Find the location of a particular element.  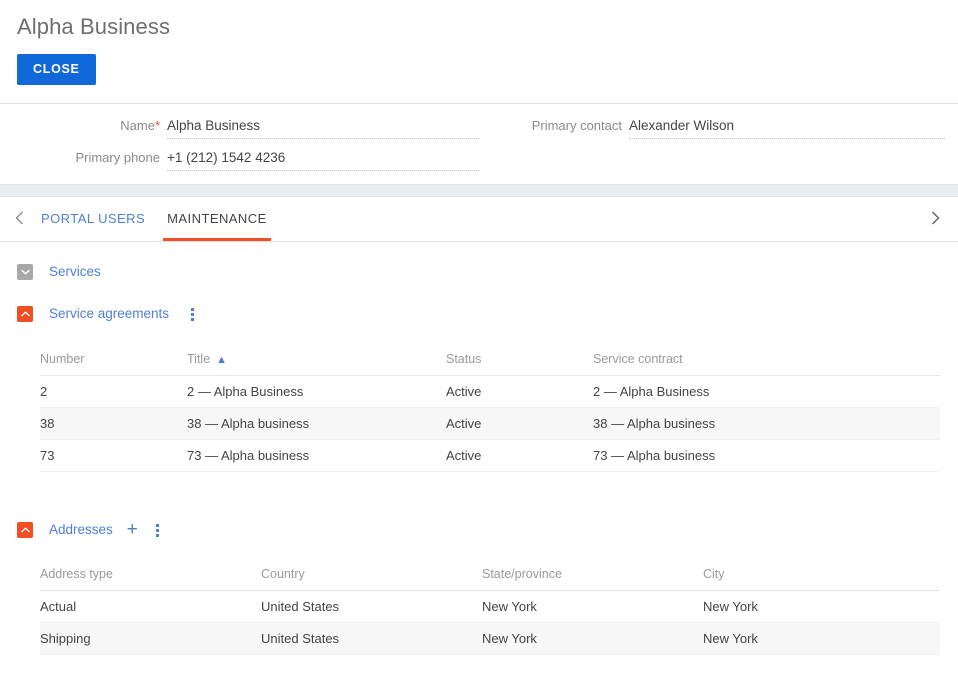

field-row-primary-contact: Primary contact Alexander Wilson is located at coordinates (729, 128).